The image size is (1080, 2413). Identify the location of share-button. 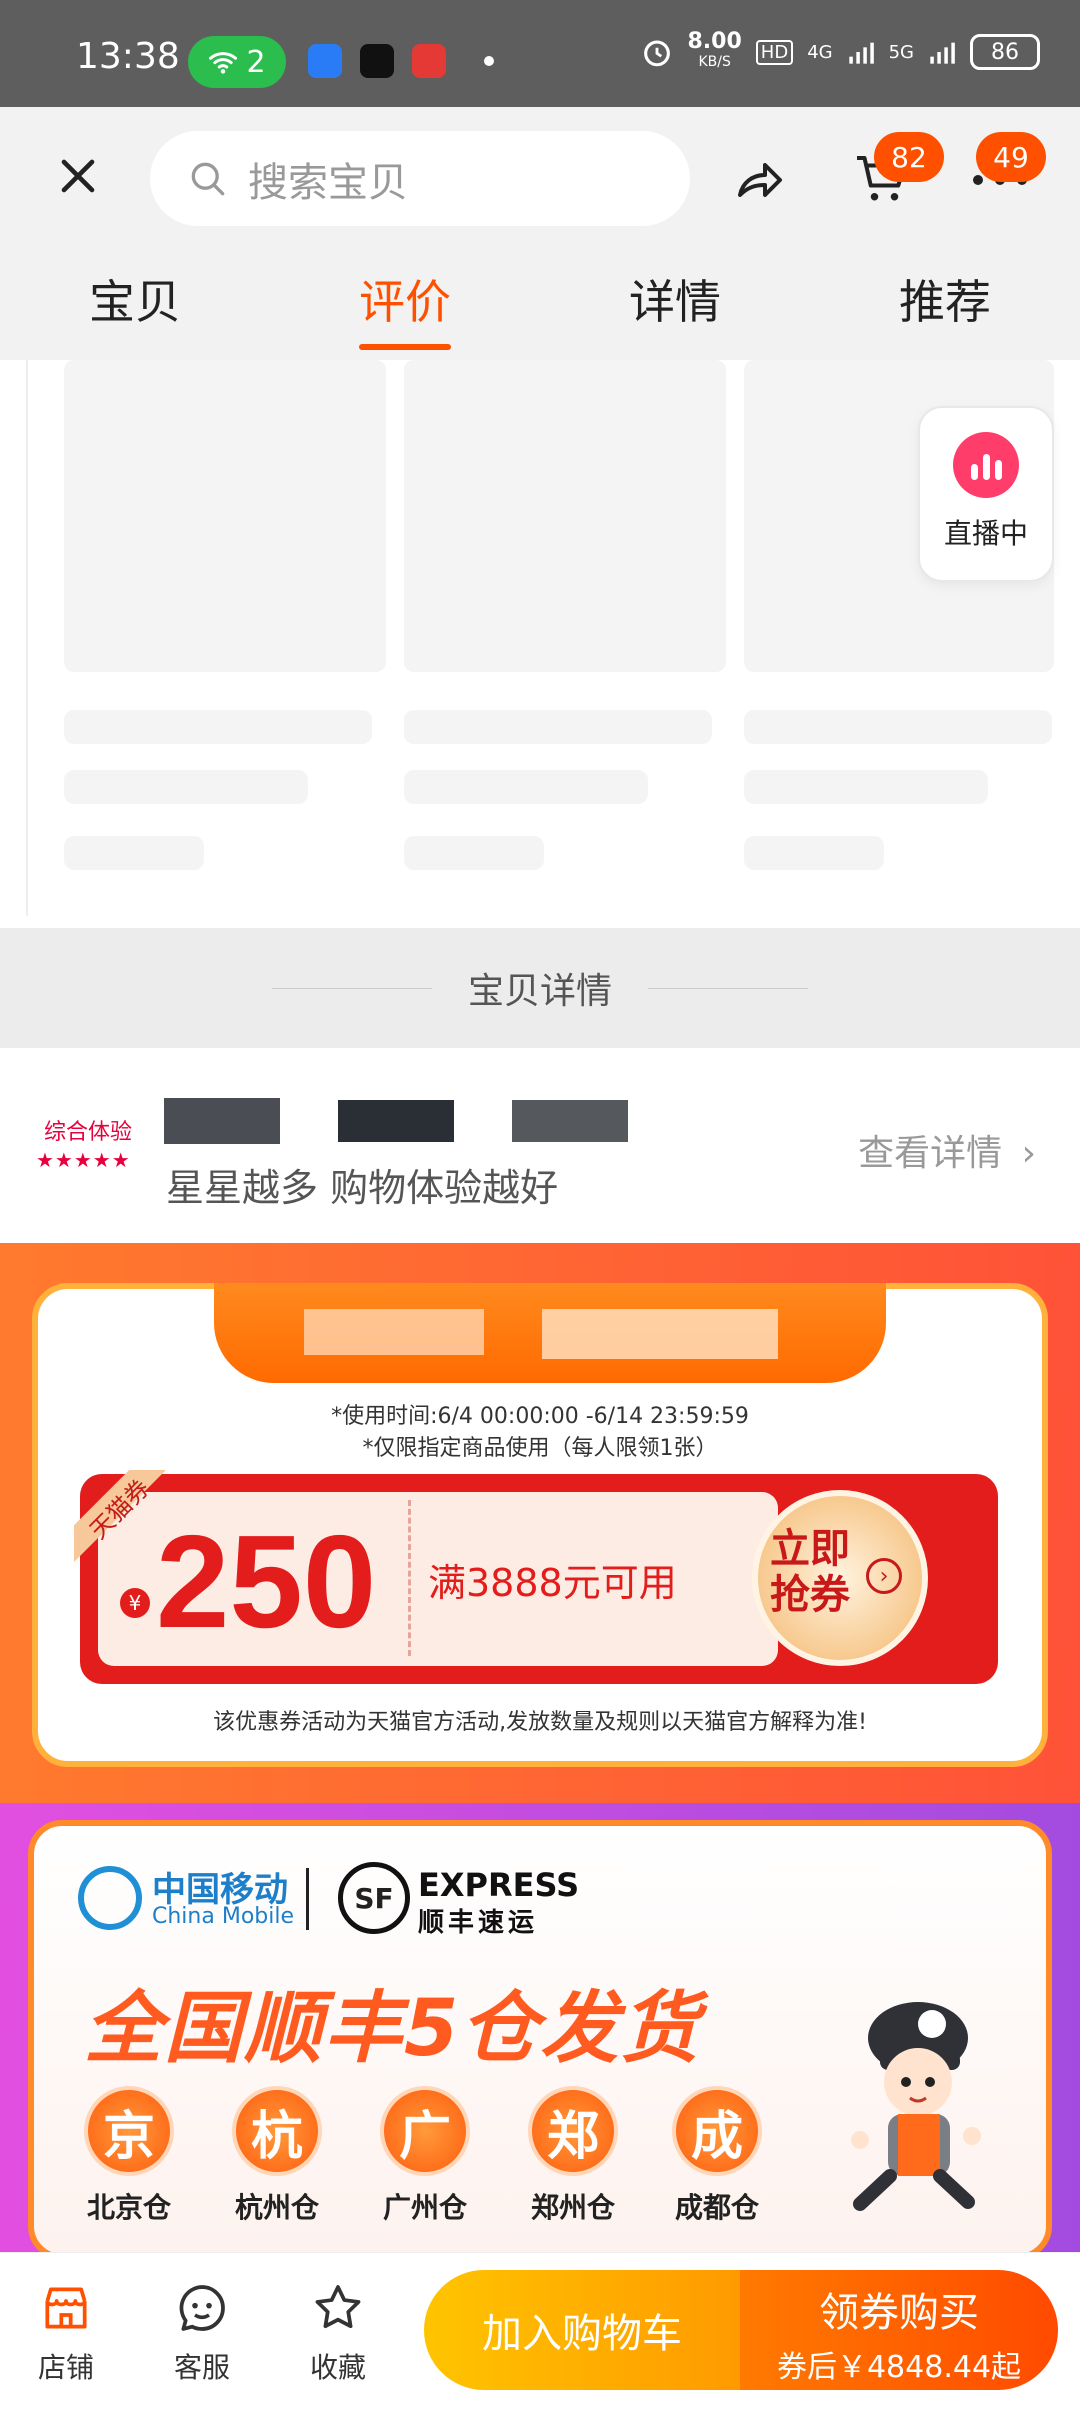
(760, 180).